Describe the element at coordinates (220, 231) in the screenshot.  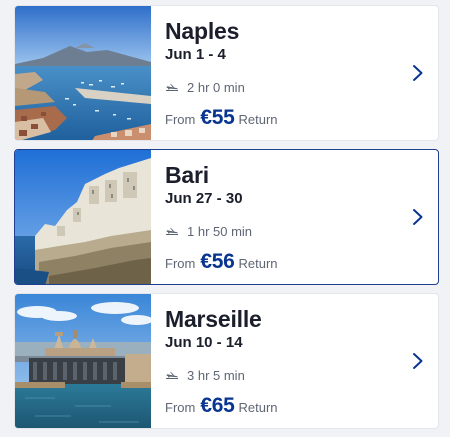
I see `flight-duration: 1 hr 50 min` at that location.